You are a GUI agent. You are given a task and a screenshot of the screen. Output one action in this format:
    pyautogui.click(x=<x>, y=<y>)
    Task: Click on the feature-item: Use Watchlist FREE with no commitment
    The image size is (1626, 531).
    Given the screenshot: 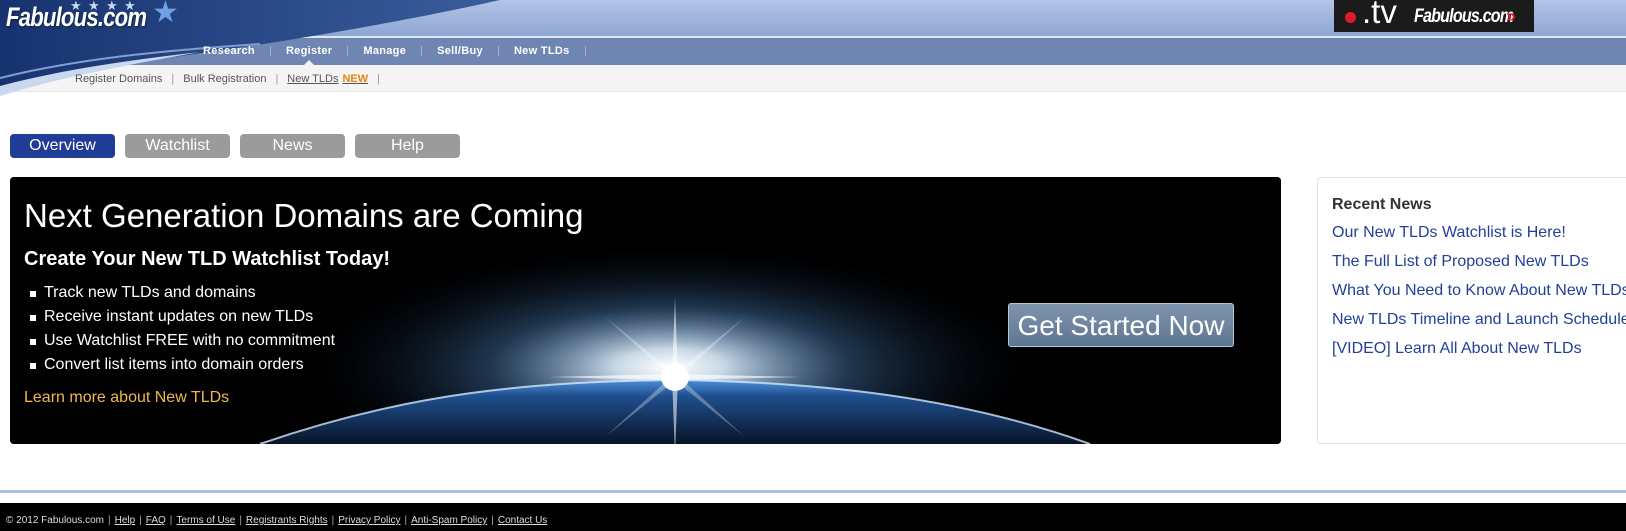 What is the action you would take?
    pyautogui.click(x=182, y=341)
    